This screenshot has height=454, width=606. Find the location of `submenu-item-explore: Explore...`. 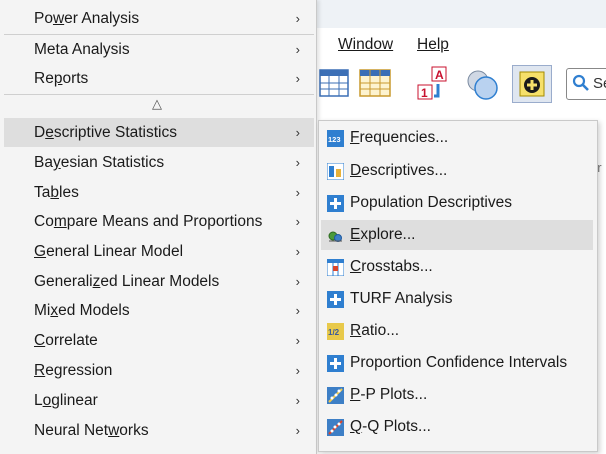

submenu-item-explore: Explore... is located at coordinates (457, 235).